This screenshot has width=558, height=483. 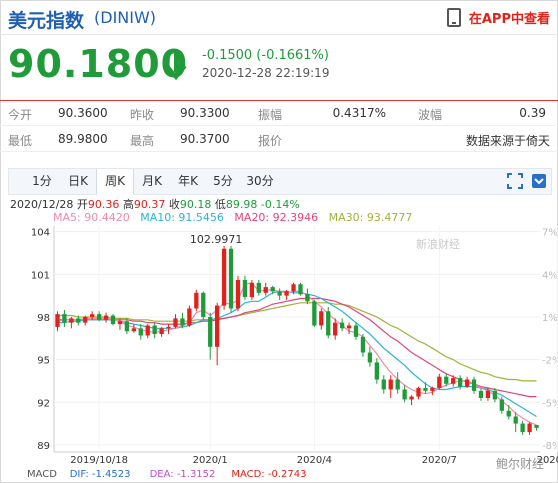 I want to click on tab-monthly: 月K, so click(x=152, y=181).